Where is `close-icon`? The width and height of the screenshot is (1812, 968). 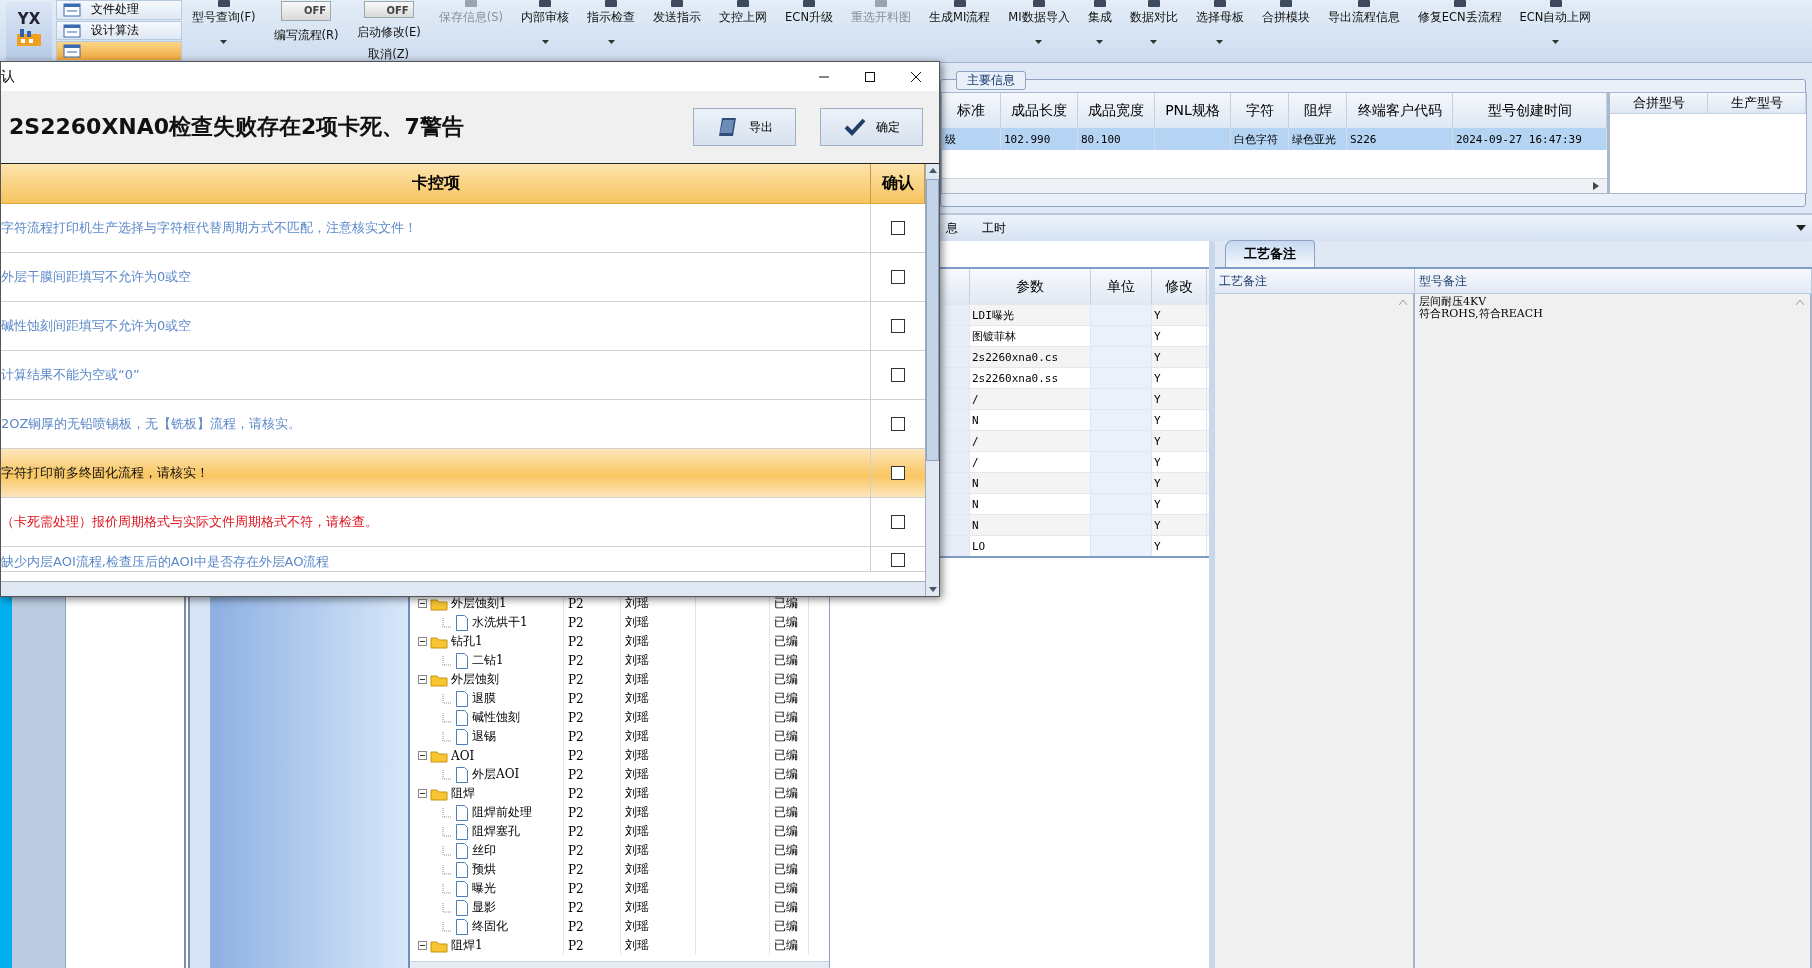
close-icon is located at coordinates (916, 76).